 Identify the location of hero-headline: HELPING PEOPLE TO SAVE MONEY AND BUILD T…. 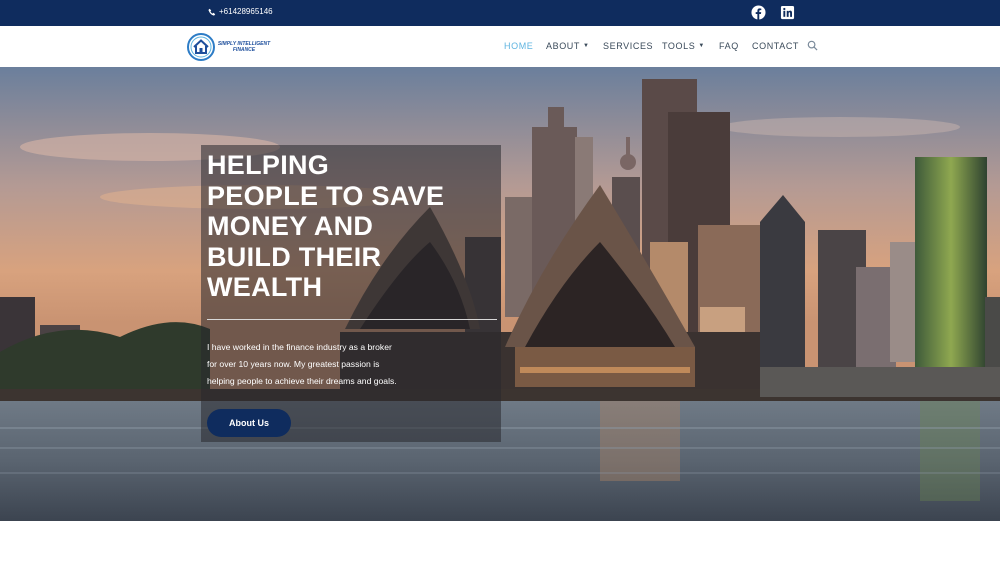
(326, 226).